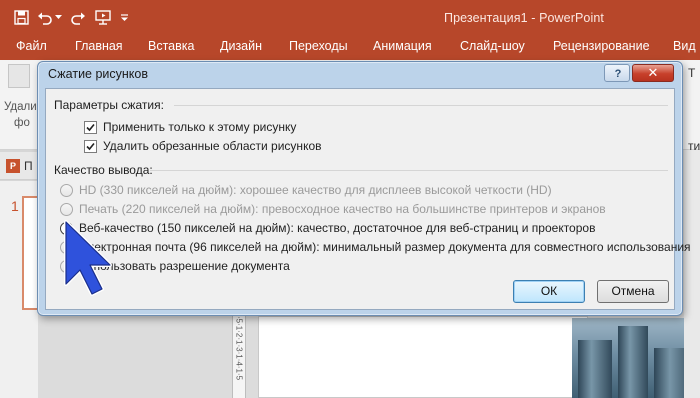 The image size is (700, 398). I want to click on redo-icon, so click(78, 17).